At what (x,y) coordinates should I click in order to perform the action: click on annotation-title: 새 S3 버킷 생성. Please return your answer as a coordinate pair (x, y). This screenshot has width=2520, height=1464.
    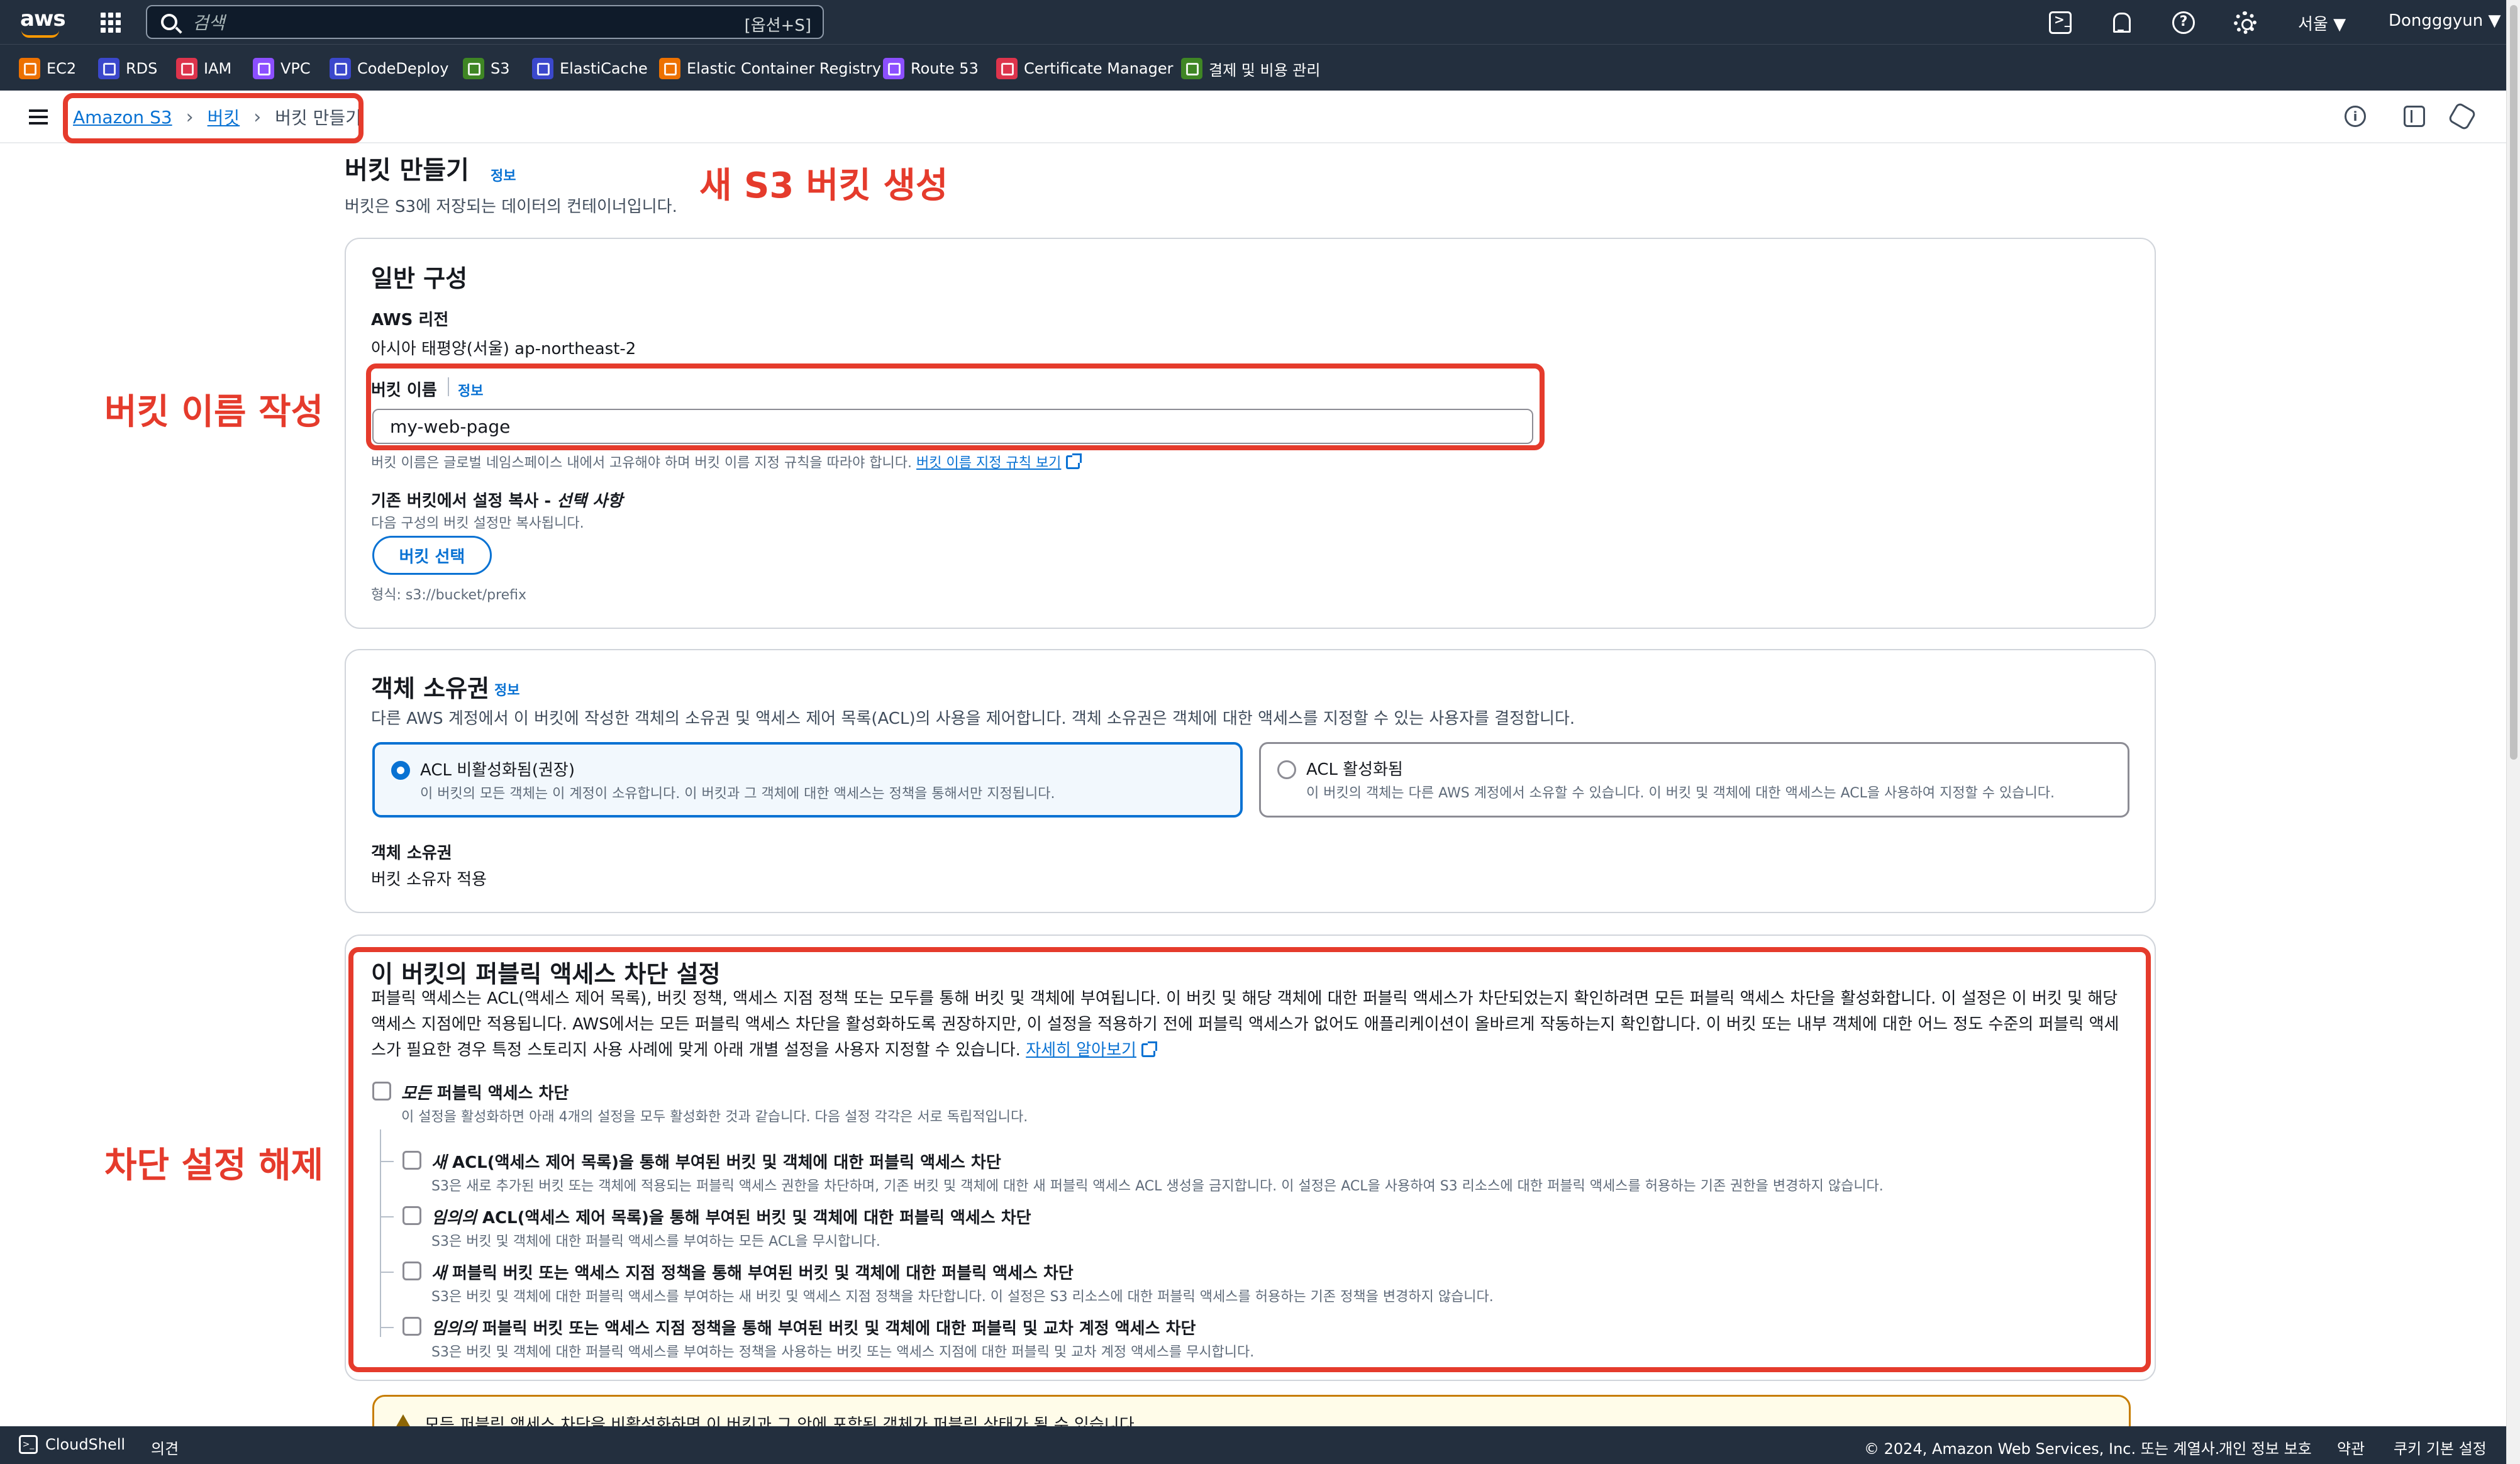
    Looking at the image, I should click on (823, 185).